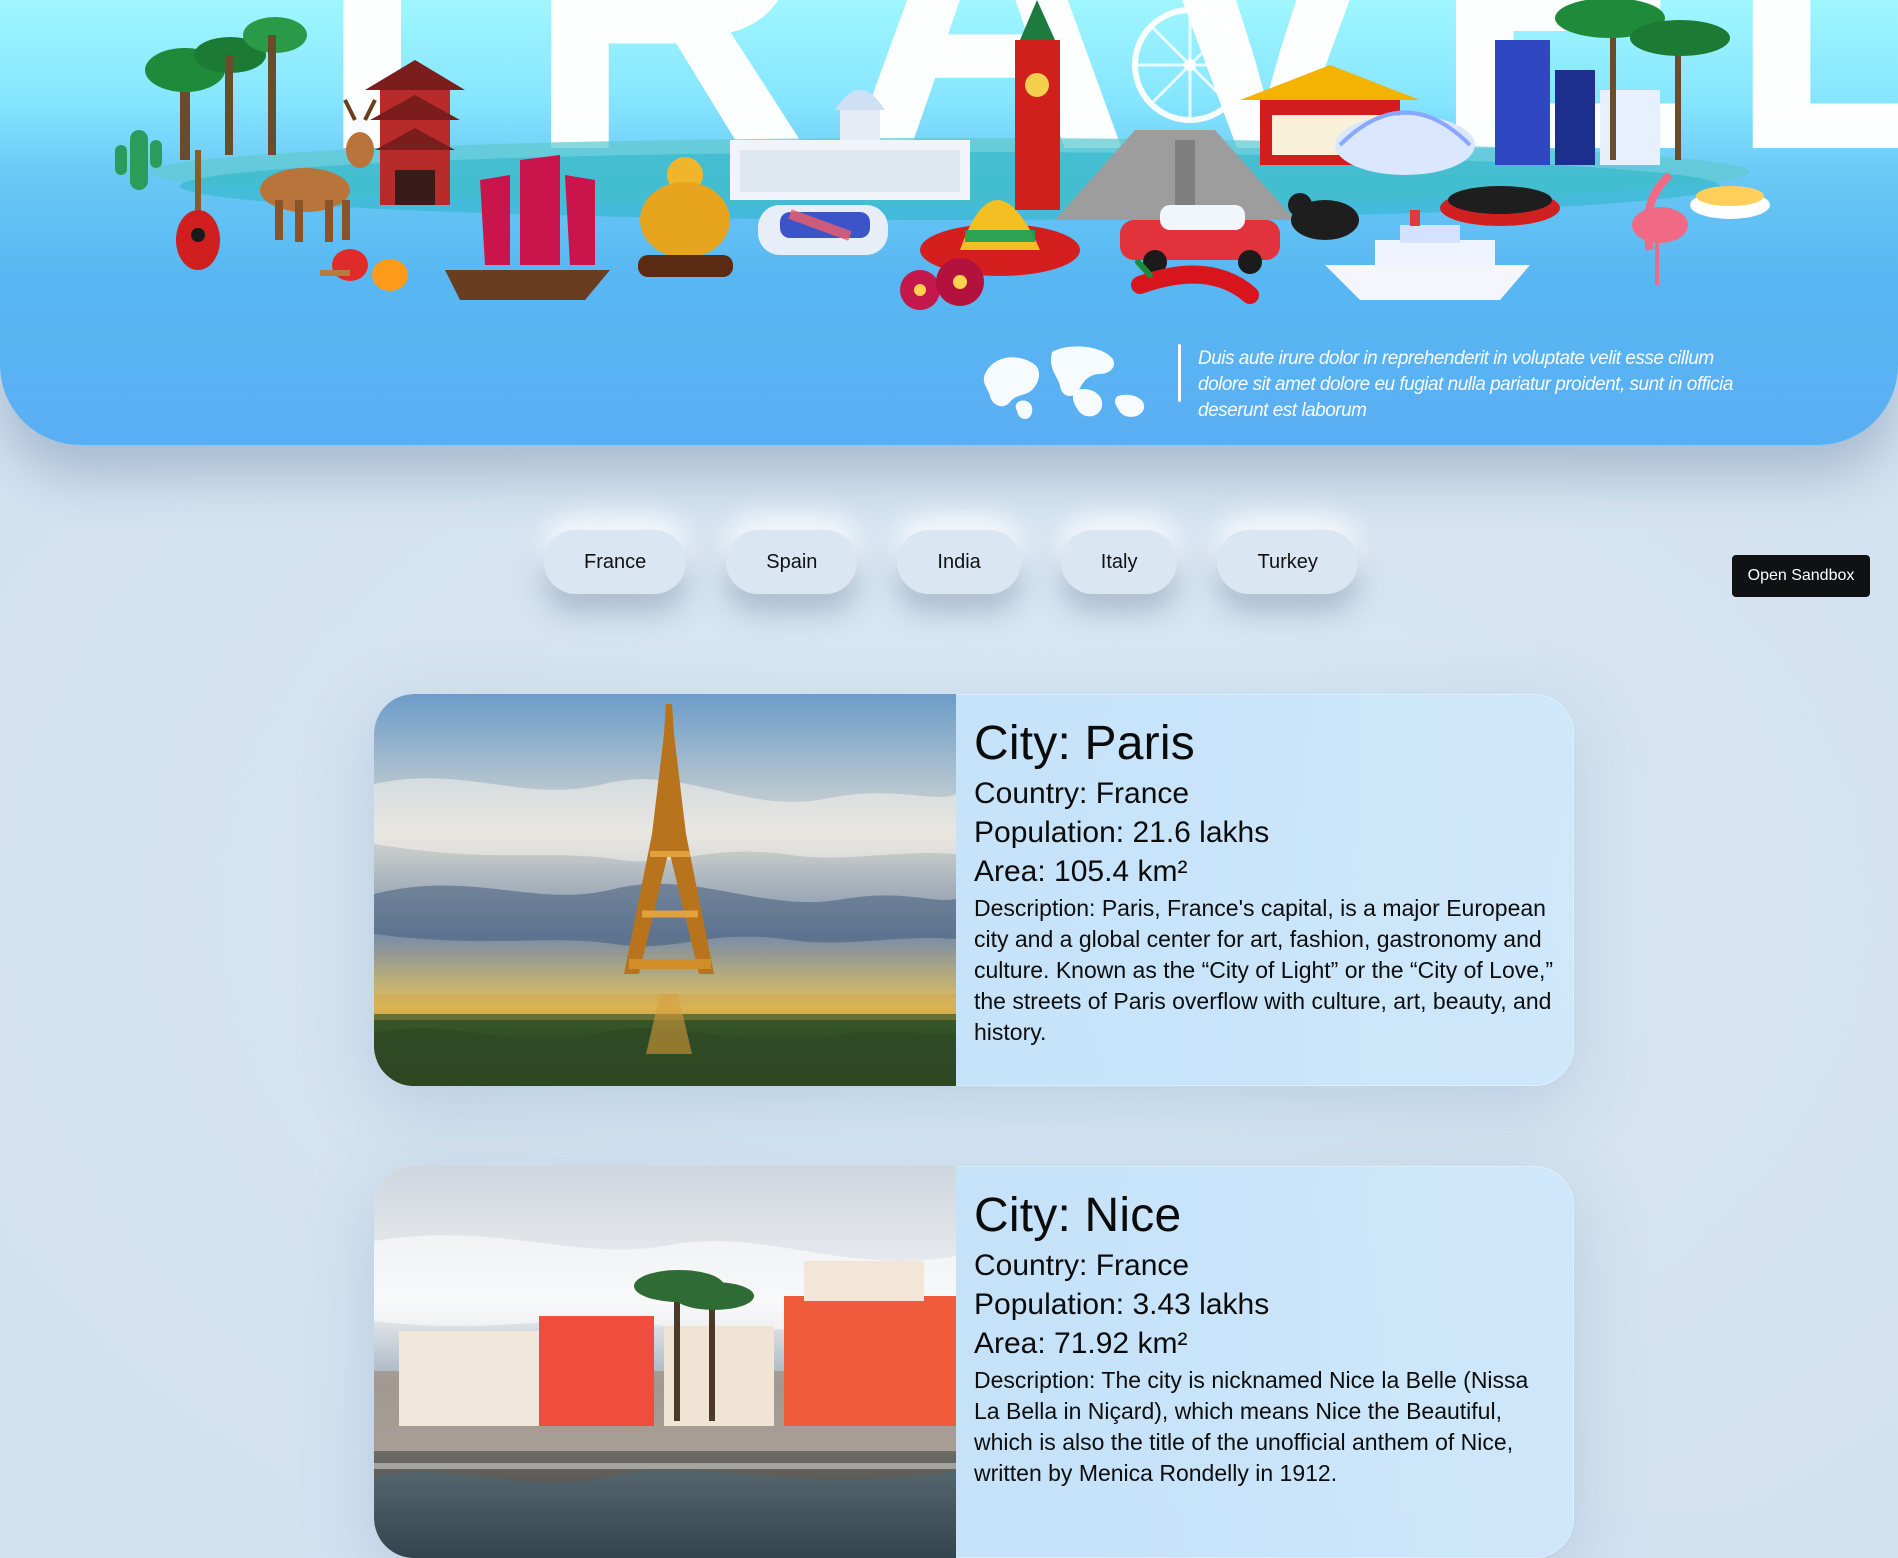 The image size is (1898, 1558). I want to click on cactus-icon, so click(138, 160).